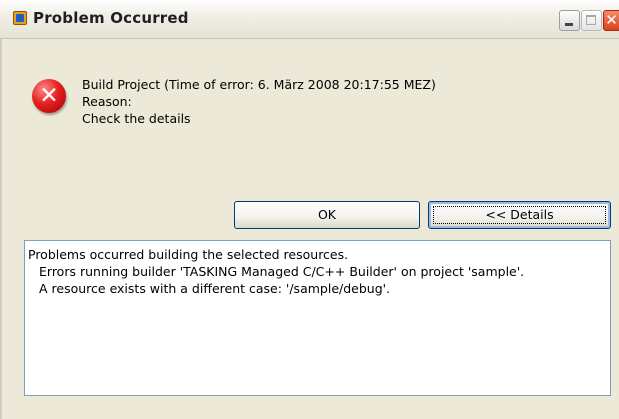  Describe the element at coordinates (1, 228) in the screenshot. I see `window-frame` at that location.